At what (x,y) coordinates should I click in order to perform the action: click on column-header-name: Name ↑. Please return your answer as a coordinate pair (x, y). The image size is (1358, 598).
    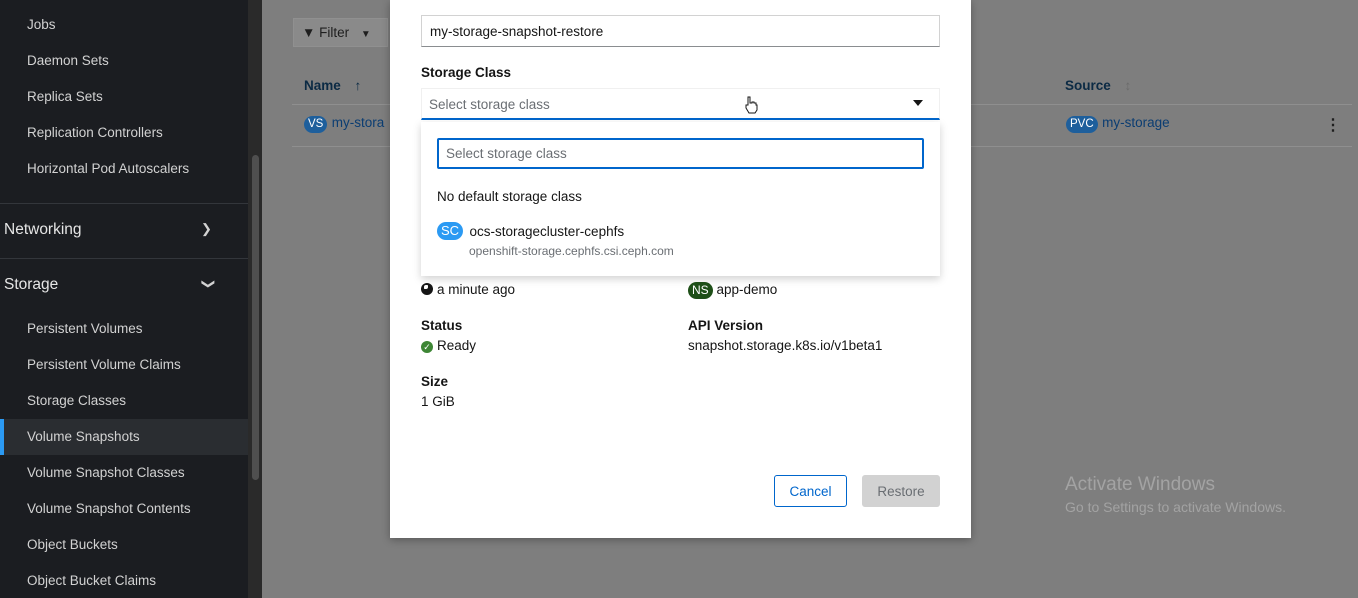
    Looking at the image, I should click on (332, 85).